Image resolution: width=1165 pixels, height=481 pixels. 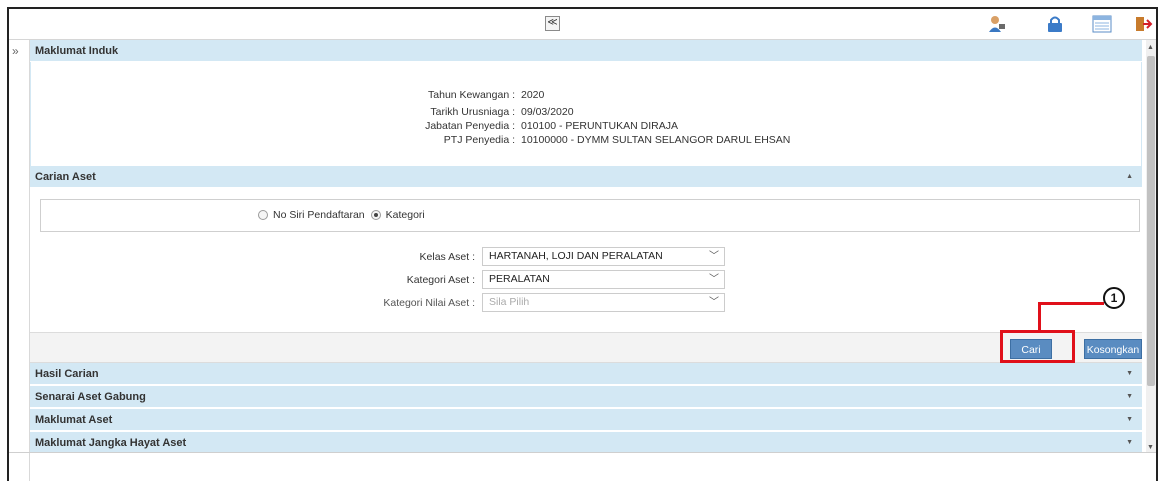 I want to click on section-title: Maklumat Induk, so click(x=77, y=51).